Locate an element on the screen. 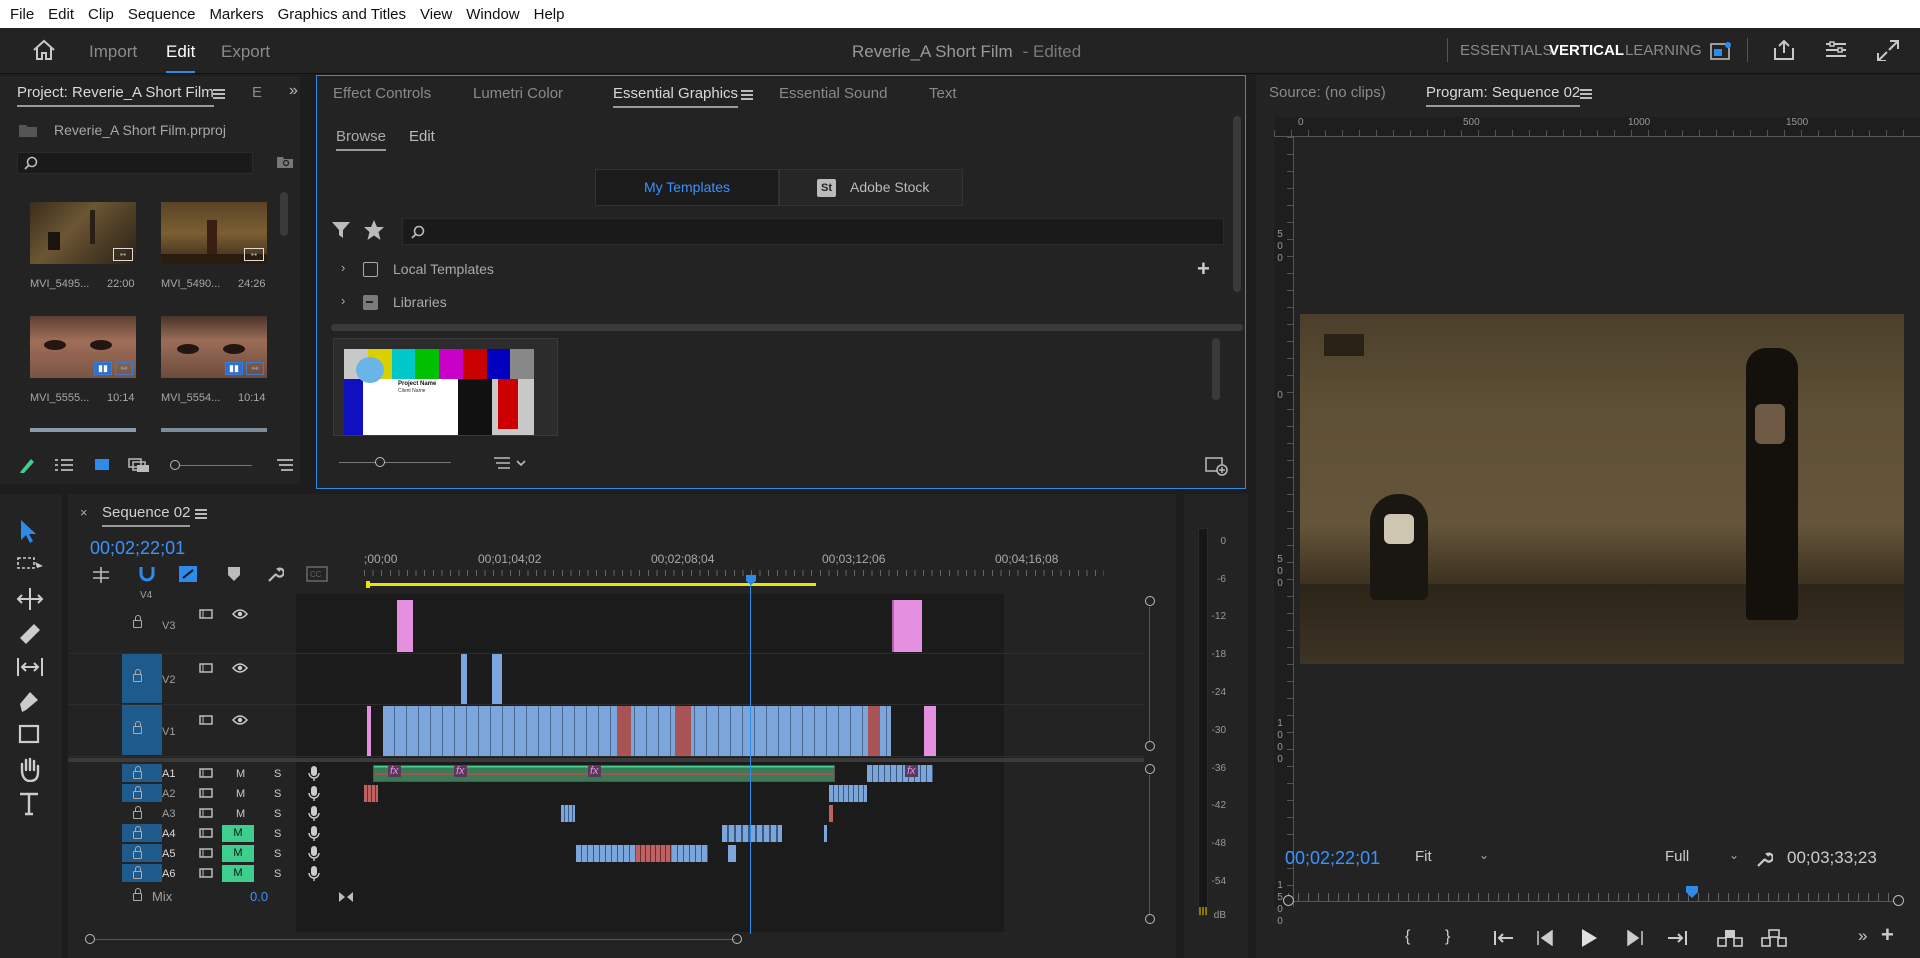 The image size is (1920, 958). menu-help: Help is located at coordinates (550, 14).